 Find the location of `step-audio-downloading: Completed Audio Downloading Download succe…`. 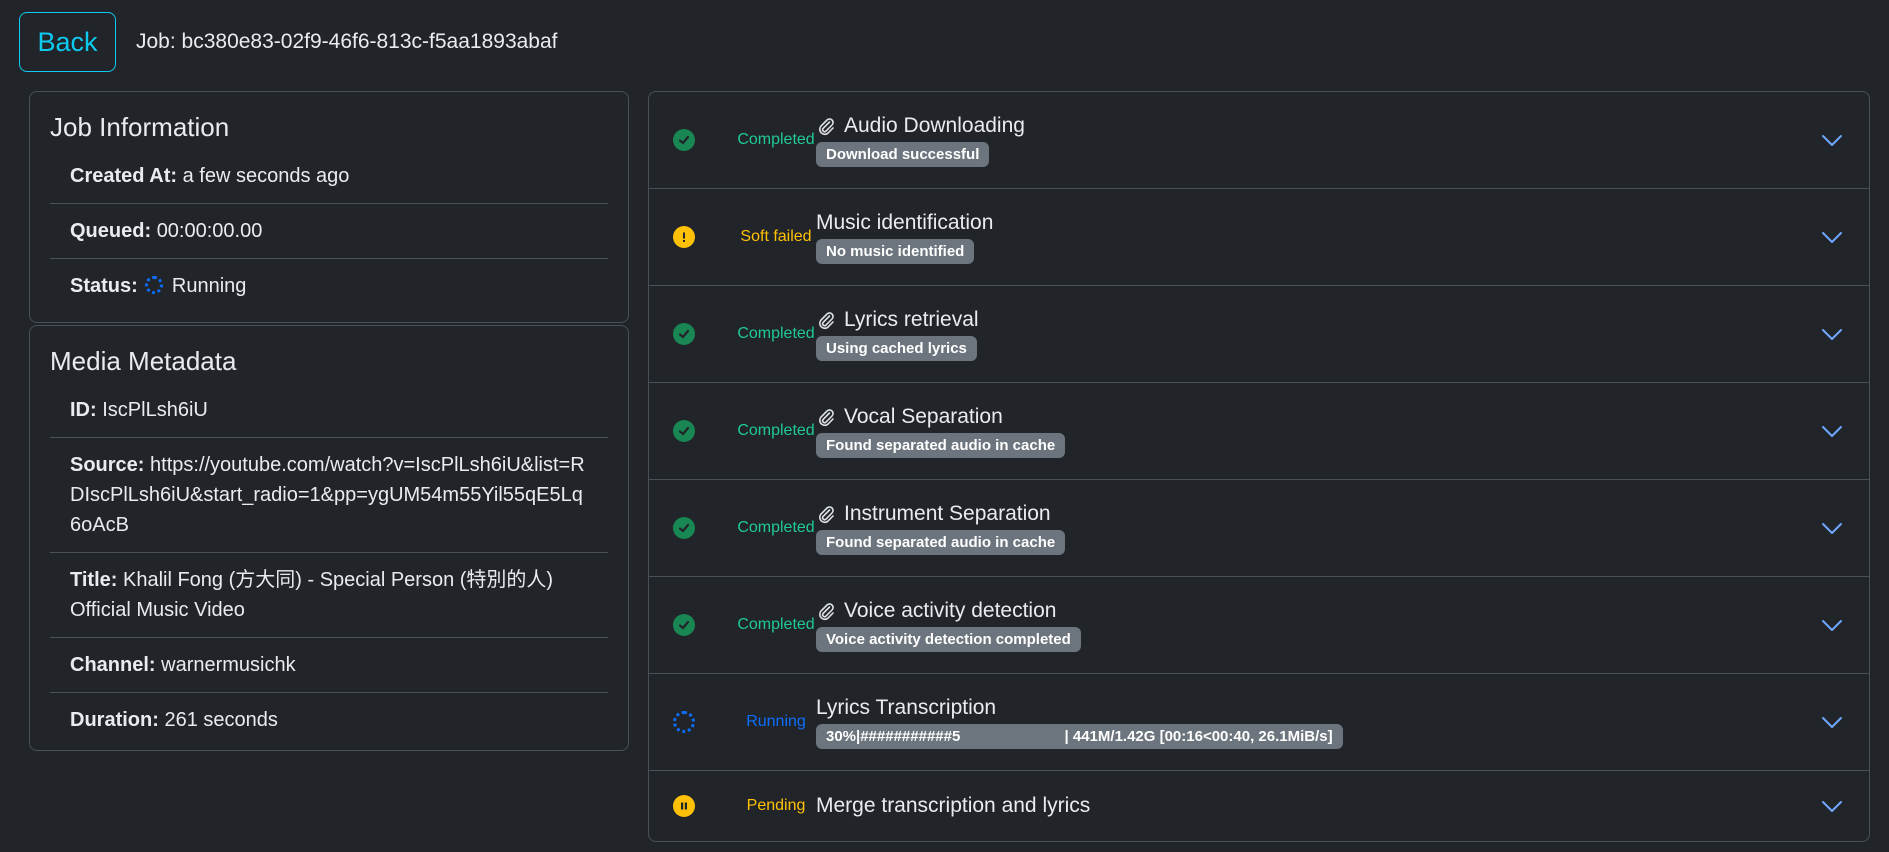

step-audio-downloading: Completed Audio Downloading Download succe… is located at coordinates (1259, 140).